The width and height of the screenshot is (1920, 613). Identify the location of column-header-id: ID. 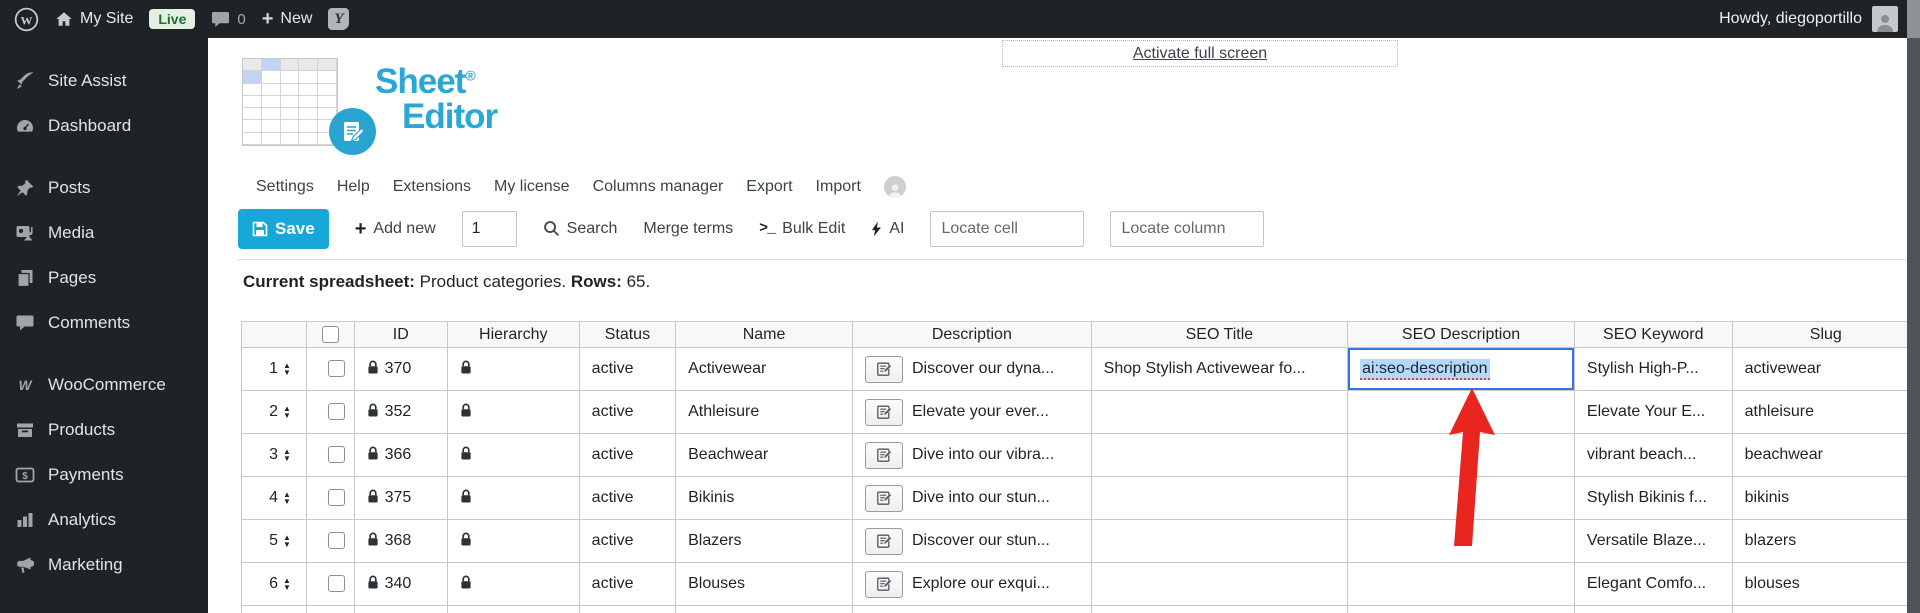
(400, 334).